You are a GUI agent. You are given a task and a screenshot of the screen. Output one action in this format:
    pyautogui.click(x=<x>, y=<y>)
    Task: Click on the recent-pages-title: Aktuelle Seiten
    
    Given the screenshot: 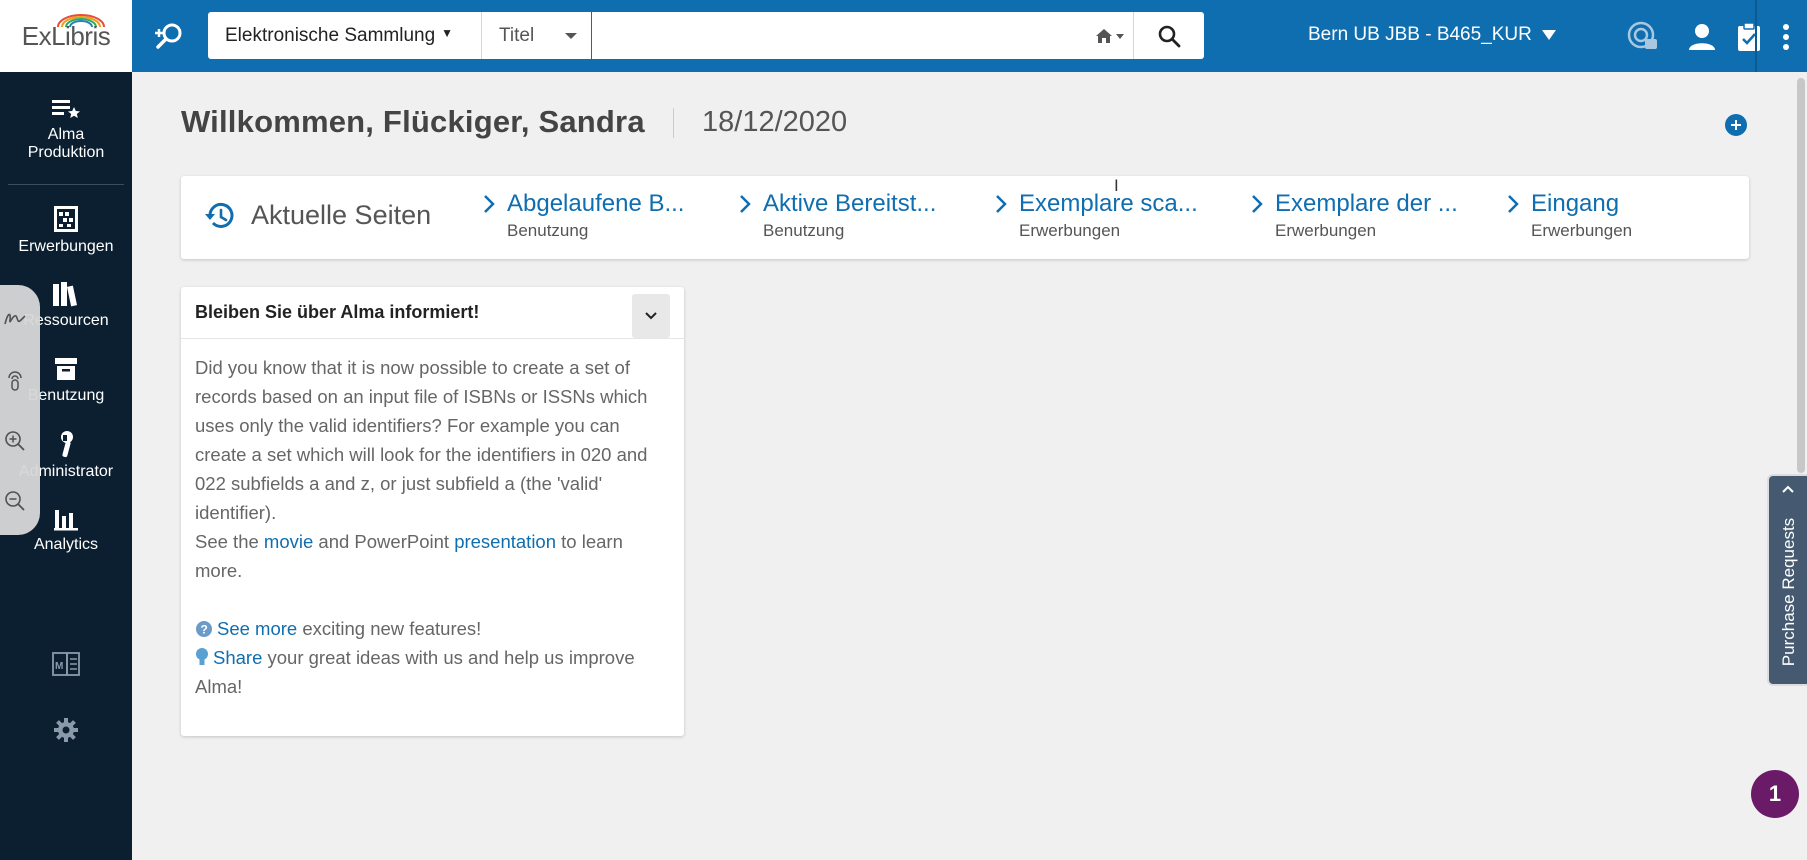 What is the action you would take?
    pyautogui.click(x=317, y=215)
    